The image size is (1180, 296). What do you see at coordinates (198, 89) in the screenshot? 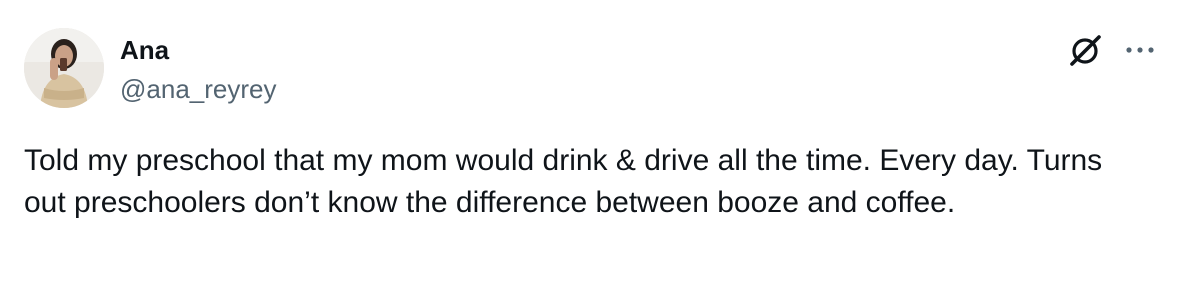
I see `author-handle: @ana_reyrey` at bounding box center [198, 89].